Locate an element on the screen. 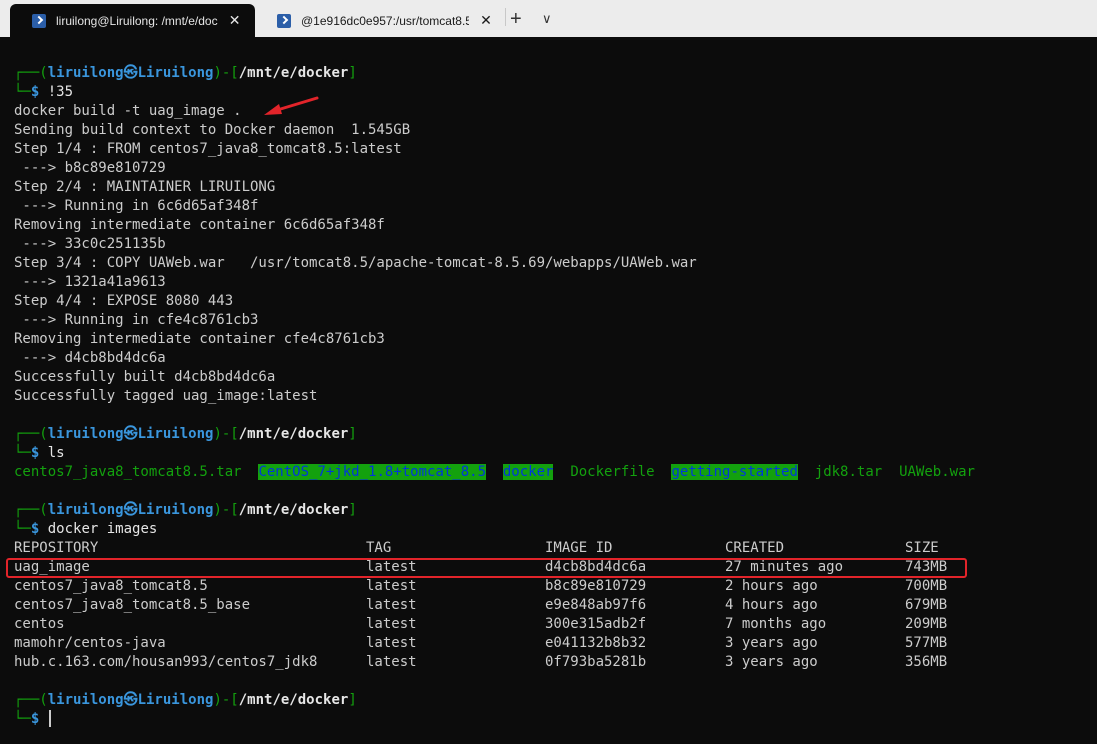 The height and width of the screenshot is (744, 1097). tab-tomcat-container: @1e916dc0e957:/usr/tomcat8.5 ✕ is located at coordinates (375, 20).